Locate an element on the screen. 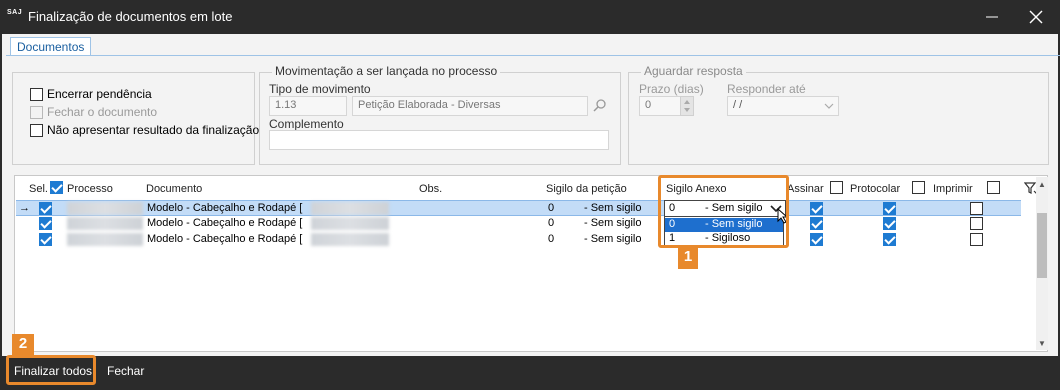 The image size is (1060, 390). minimize-icon is located at coordinates (992, 17).